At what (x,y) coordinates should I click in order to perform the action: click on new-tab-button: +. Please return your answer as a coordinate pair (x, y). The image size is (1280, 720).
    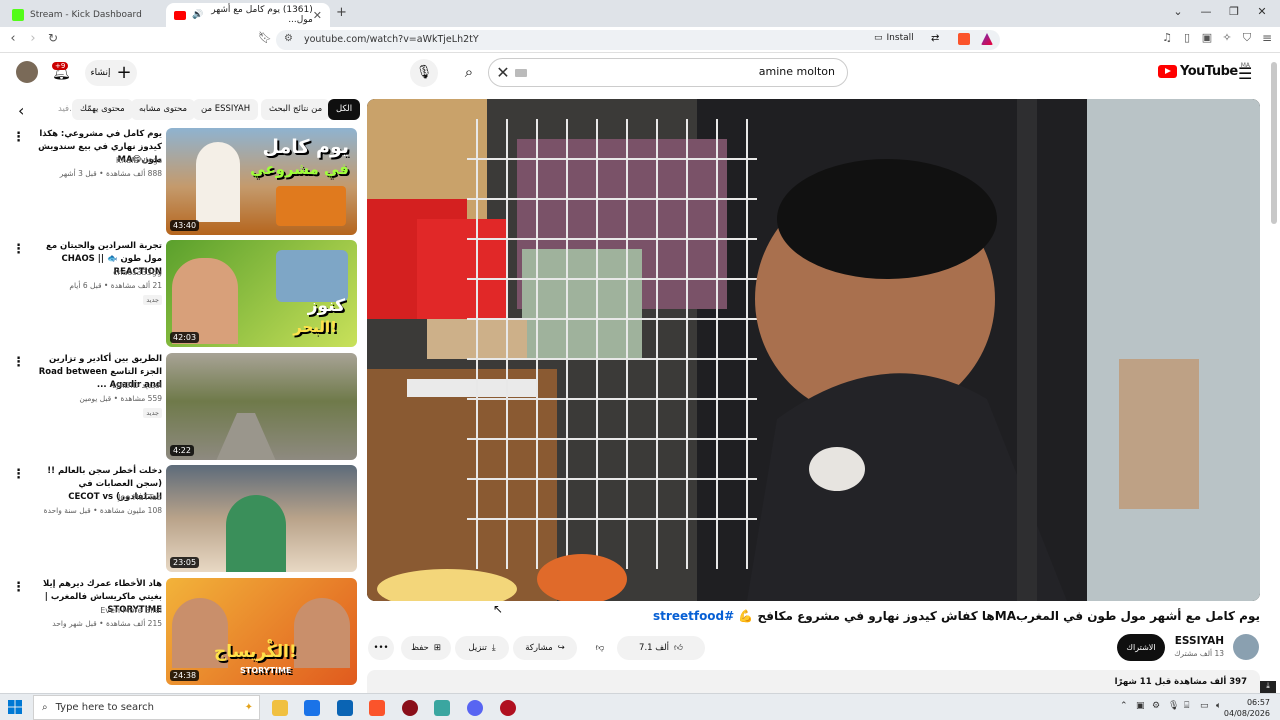
    Looking at the image, I should click on (341, 12).